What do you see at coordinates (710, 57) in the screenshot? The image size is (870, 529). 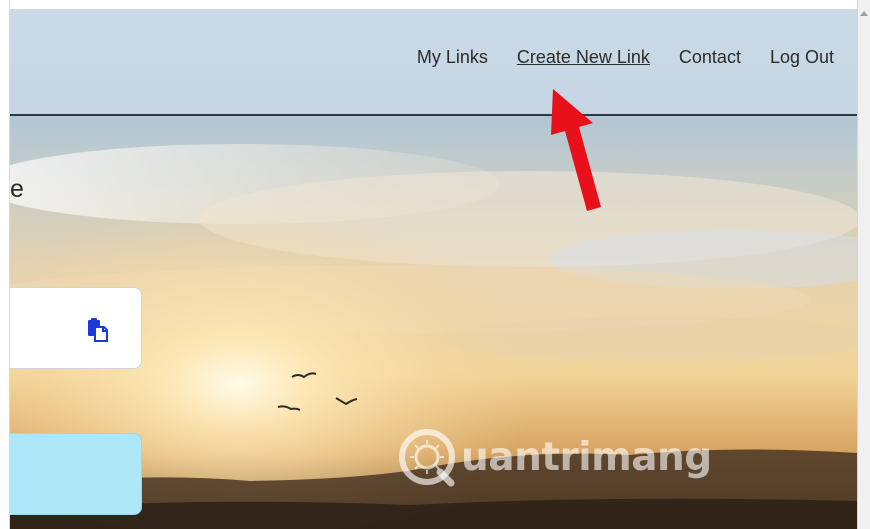 I see `nav-contact: Contact` at bounding box center [710, 57].